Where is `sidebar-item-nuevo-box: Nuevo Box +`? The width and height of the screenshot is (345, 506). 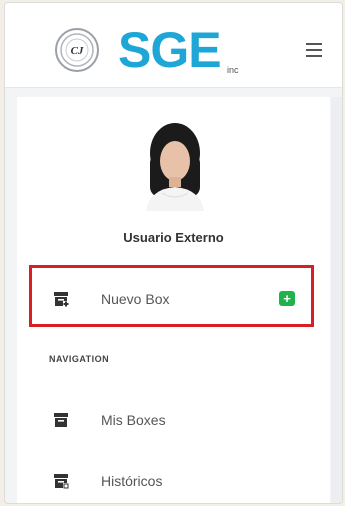 sidebar-item-nuevo-box: Nuevo Box + is located at coordinates (173, 298).